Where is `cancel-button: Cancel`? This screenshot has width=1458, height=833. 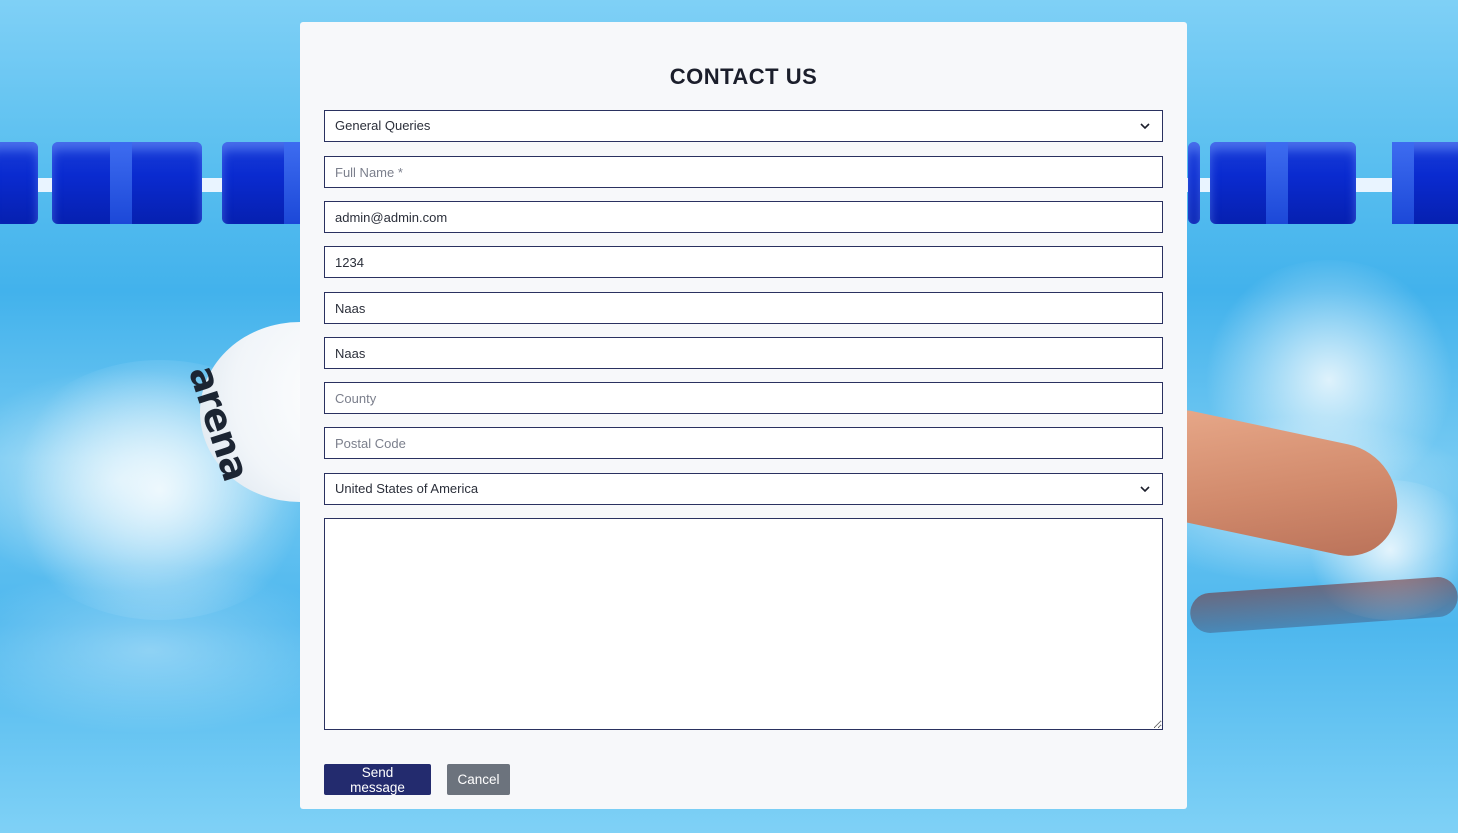 cancel-button: Cancel is located at coordinates (478, 779).